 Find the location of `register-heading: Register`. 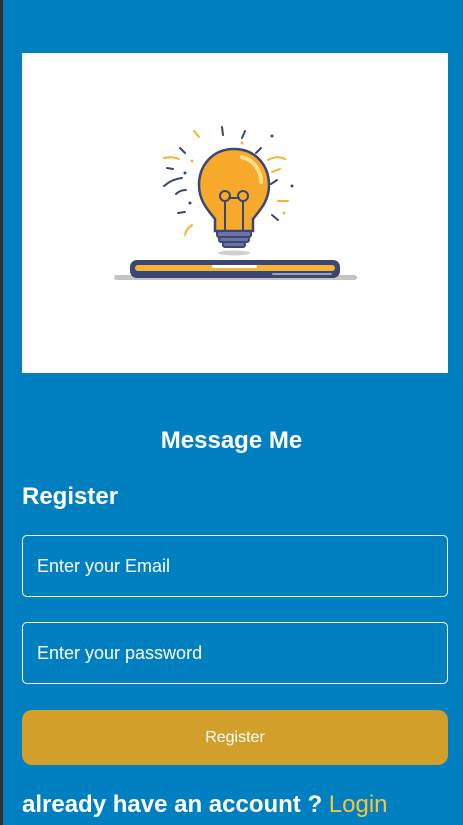

register-heading: Register is located at coordinates (70, 496).